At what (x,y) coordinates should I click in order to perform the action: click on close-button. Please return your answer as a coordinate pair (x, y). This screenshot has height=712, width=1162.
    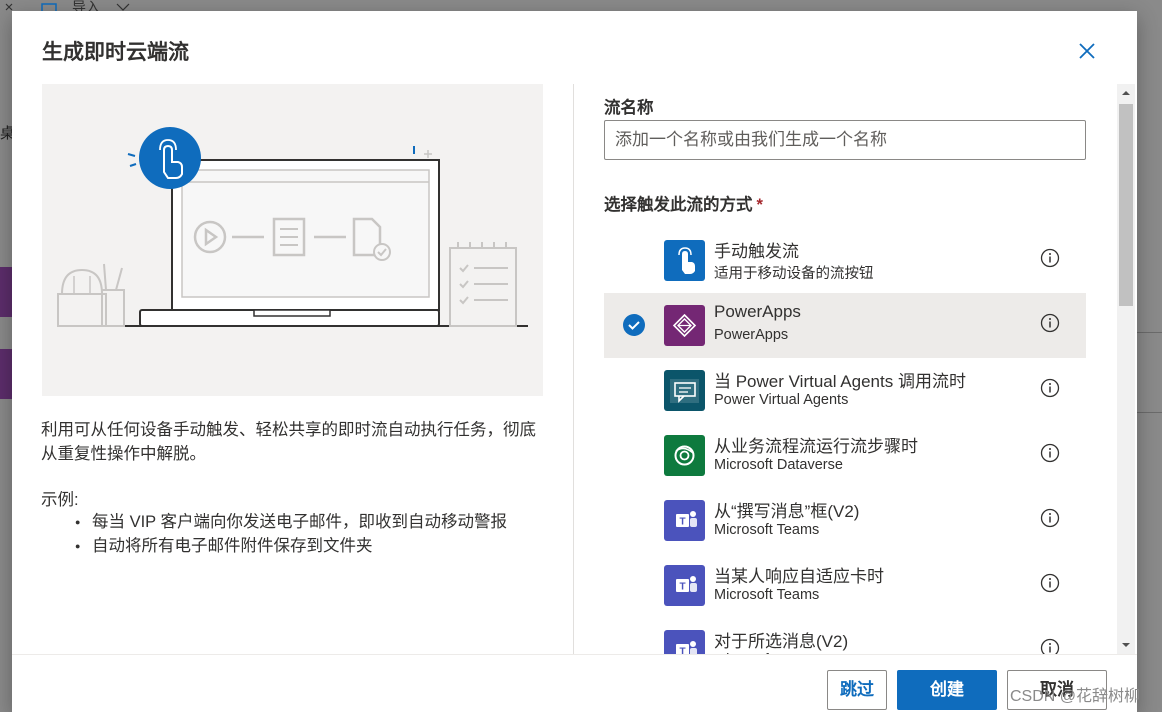
    Looking at the image, I should click on (1087, 51).